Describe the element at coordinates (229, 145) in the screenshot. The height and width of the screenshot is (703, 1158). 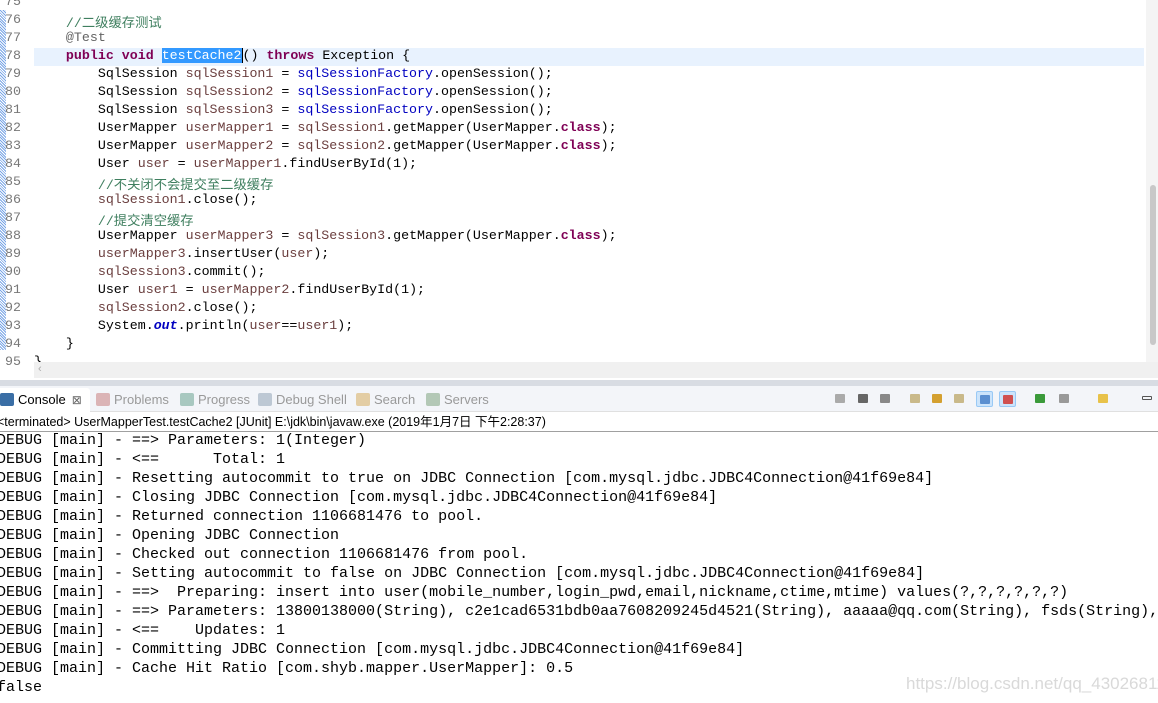
I see `code-token: userMapper2` at that location.